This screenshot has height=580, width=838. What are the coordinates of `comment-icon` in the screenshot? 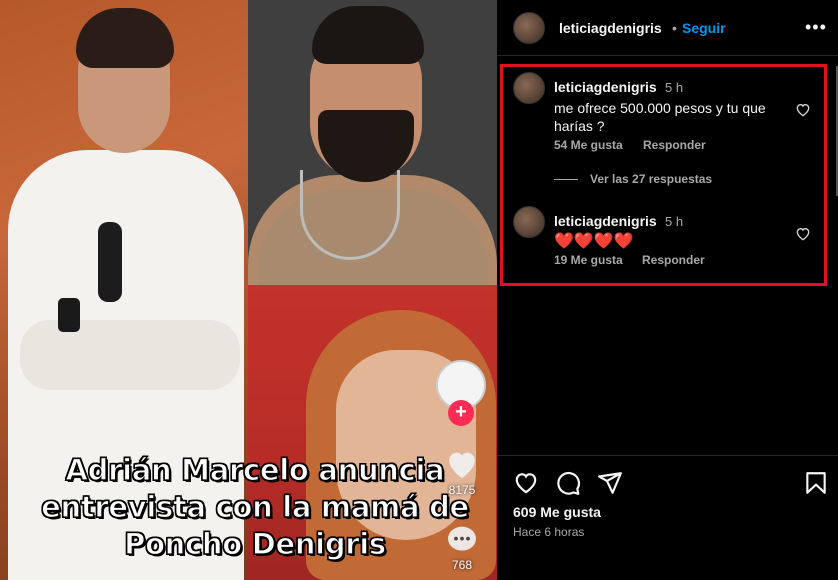 It's located at (568, 483).